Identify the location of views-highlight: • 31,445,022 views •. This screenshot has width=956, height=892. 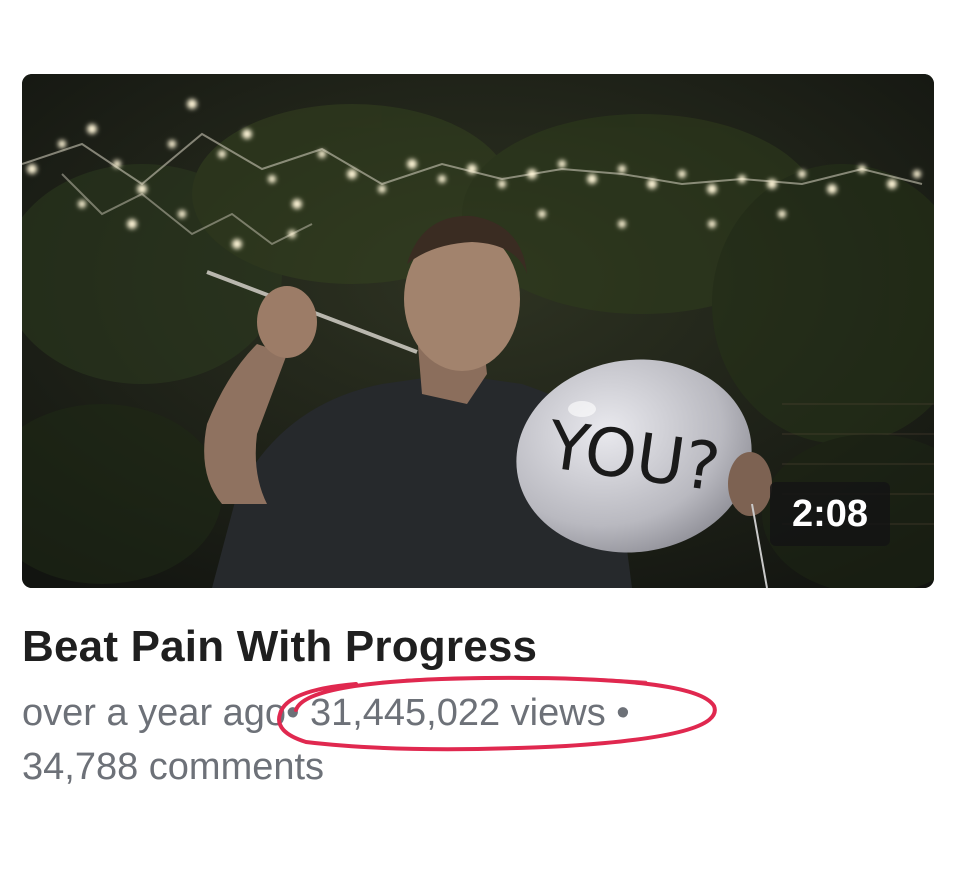
(497, 713).